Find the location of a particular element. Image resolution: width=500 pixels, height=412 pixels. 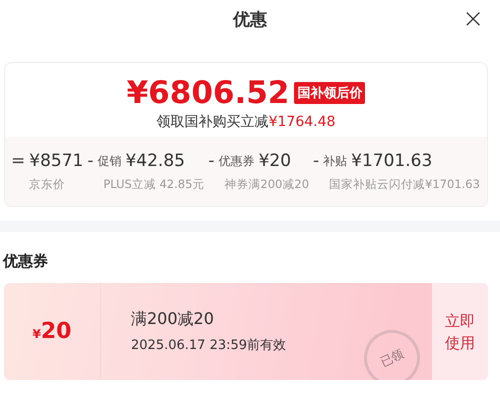

coupon-condition: 满200减20 is located at coordinates (173, 319).